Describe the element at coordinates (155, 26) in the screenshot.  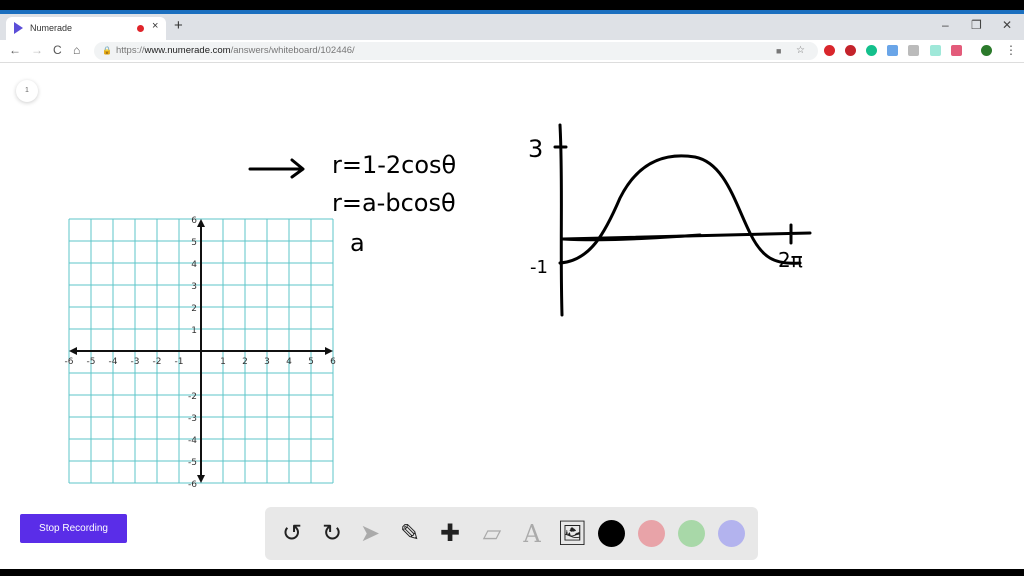
I see `tab-close-button: ×` at that location.